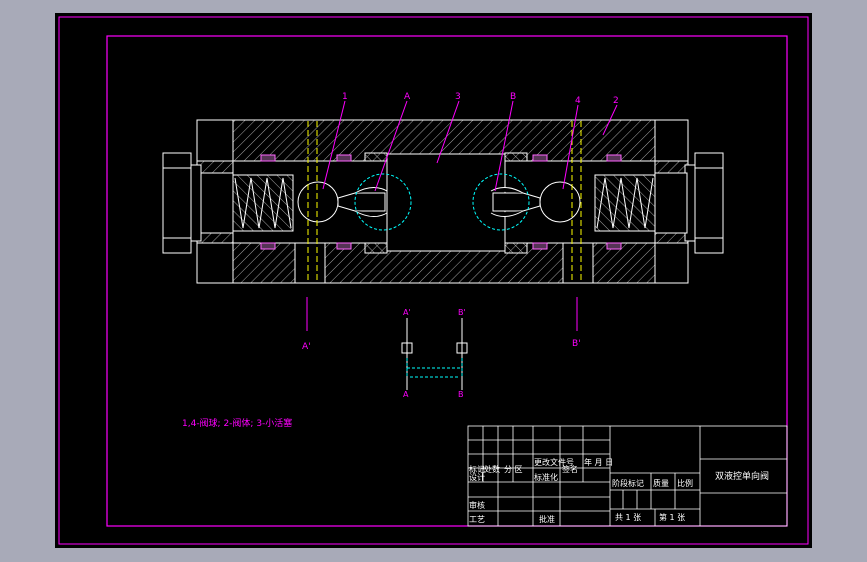 This screenshot has width=867, height=562. I want to click on tb-fenqu: 分 区, so click(513, 469).